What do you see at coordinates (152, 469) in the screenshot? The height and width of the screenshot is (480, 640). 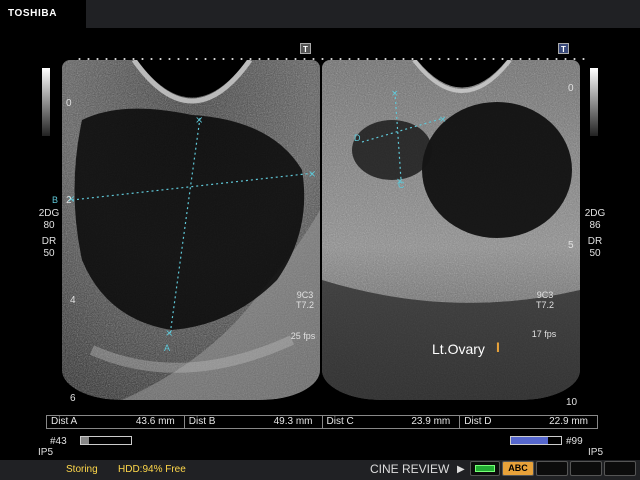 I see `hdd-status: HDD:94% Free` at bounding box center [152, 469].